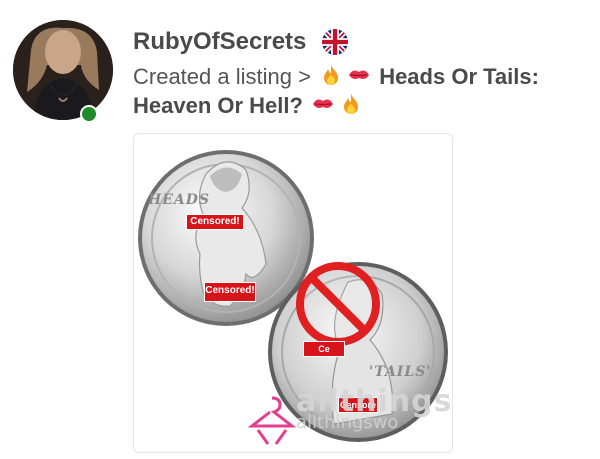  What do you see at coordinates (400, 372) in the screenshot?
I see `coin-tails-label: 'TAILS'` at bounding box center [400, 372].